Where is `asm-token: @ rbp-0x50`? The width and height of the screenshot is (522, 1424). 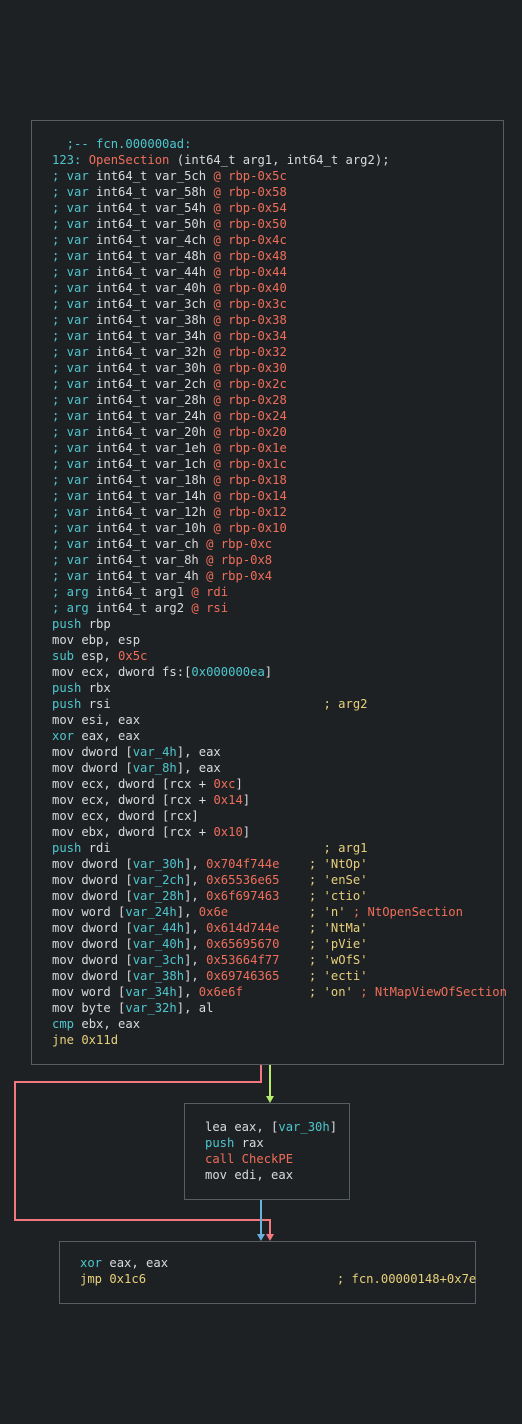
asm-token: @ rbp-0x50 is located at coordinates (250, 224).